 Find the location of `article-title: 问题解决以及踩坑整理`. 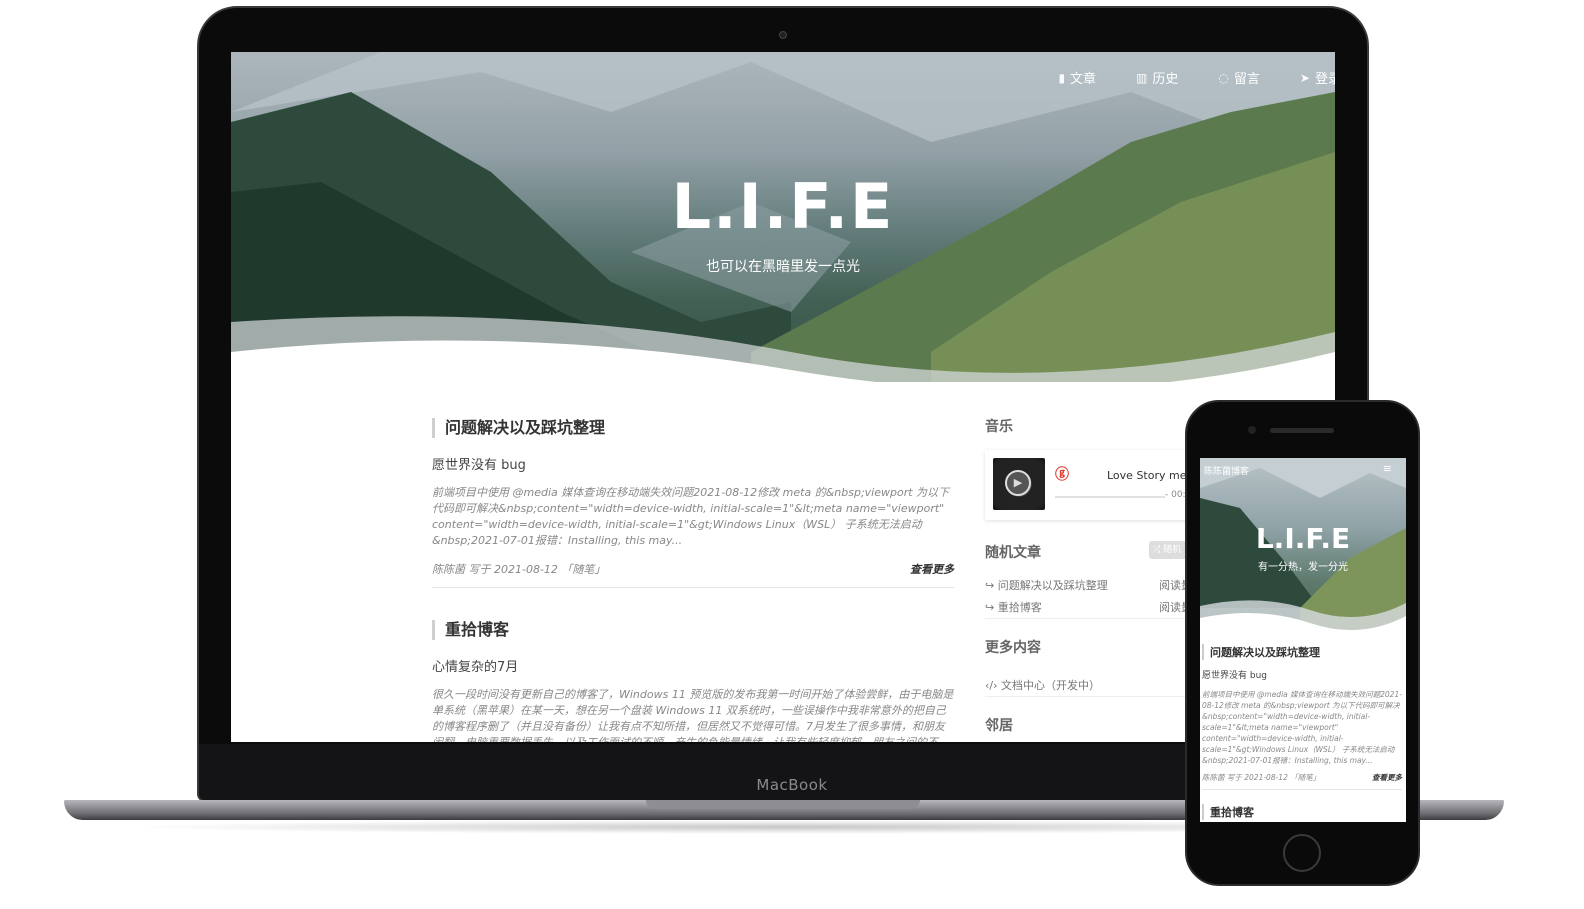

article-title: 问题解决以及踩坑整理 is located at coordinates (693, 428).